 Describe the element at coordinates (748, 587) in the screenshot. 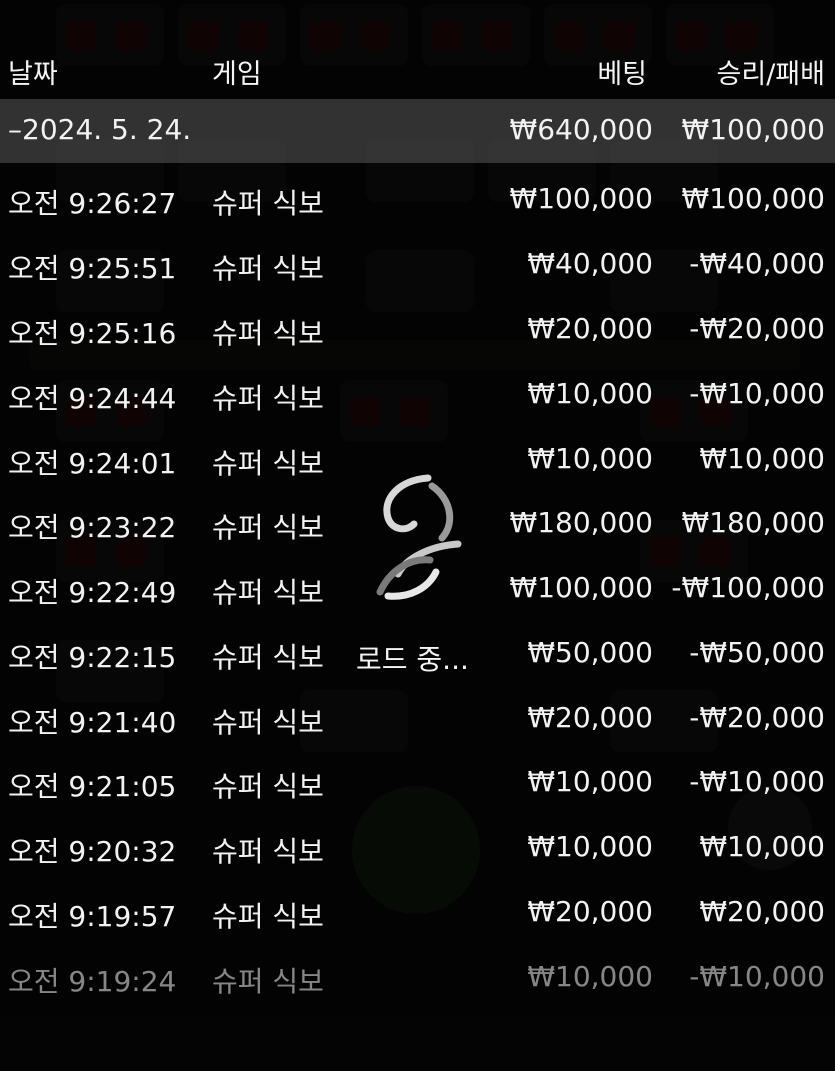

I see `row-winloss: -₩100,000` at that location.